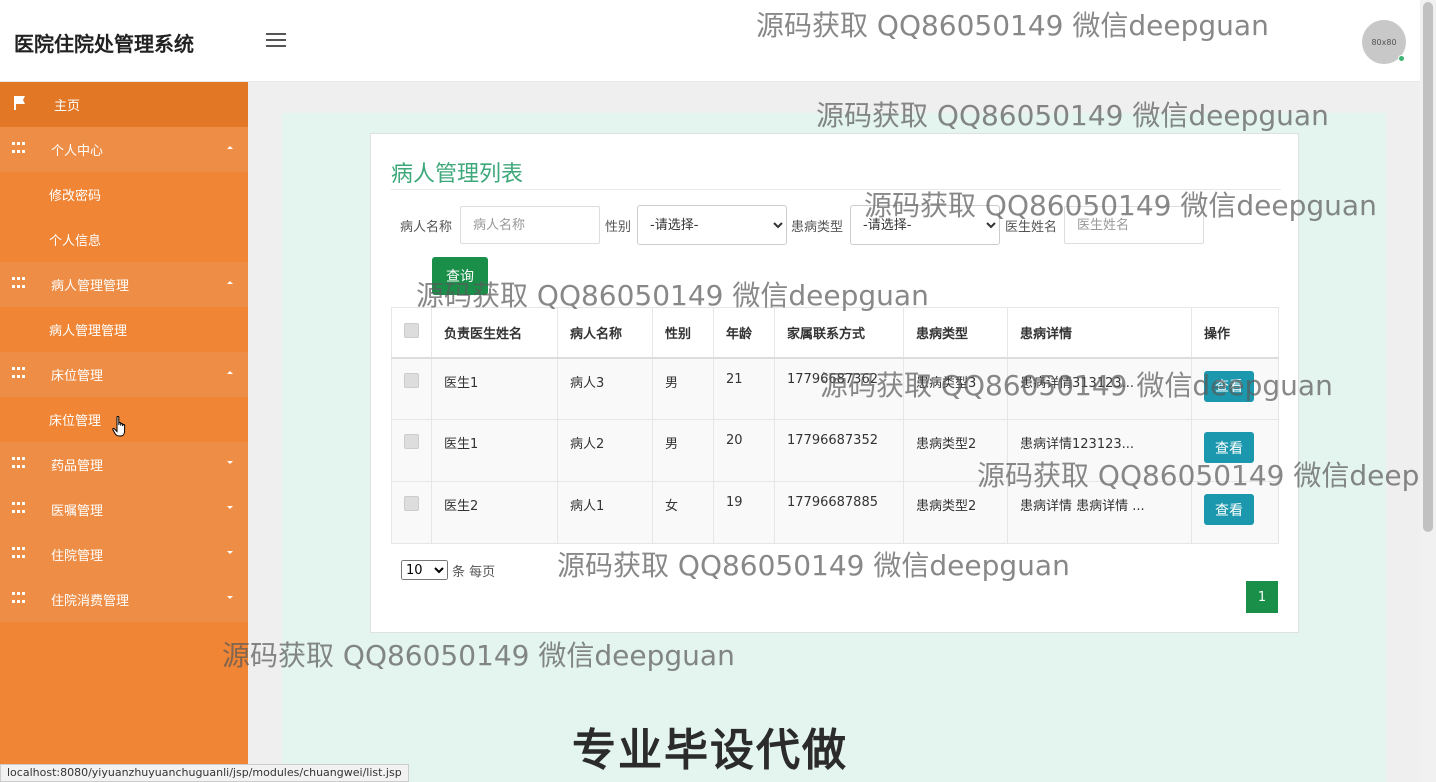 The image size is (1436, 782). What do you see at coordinates (710, 750) in the screenshot?
I see `watermark-banner: 专业毕设代做` at bounding box center [710, 750].